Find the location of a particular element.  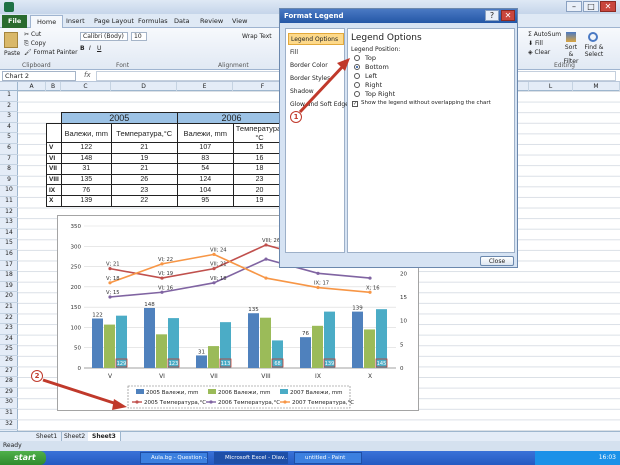

callout-2: 2 is located at coordinates (37, 376).